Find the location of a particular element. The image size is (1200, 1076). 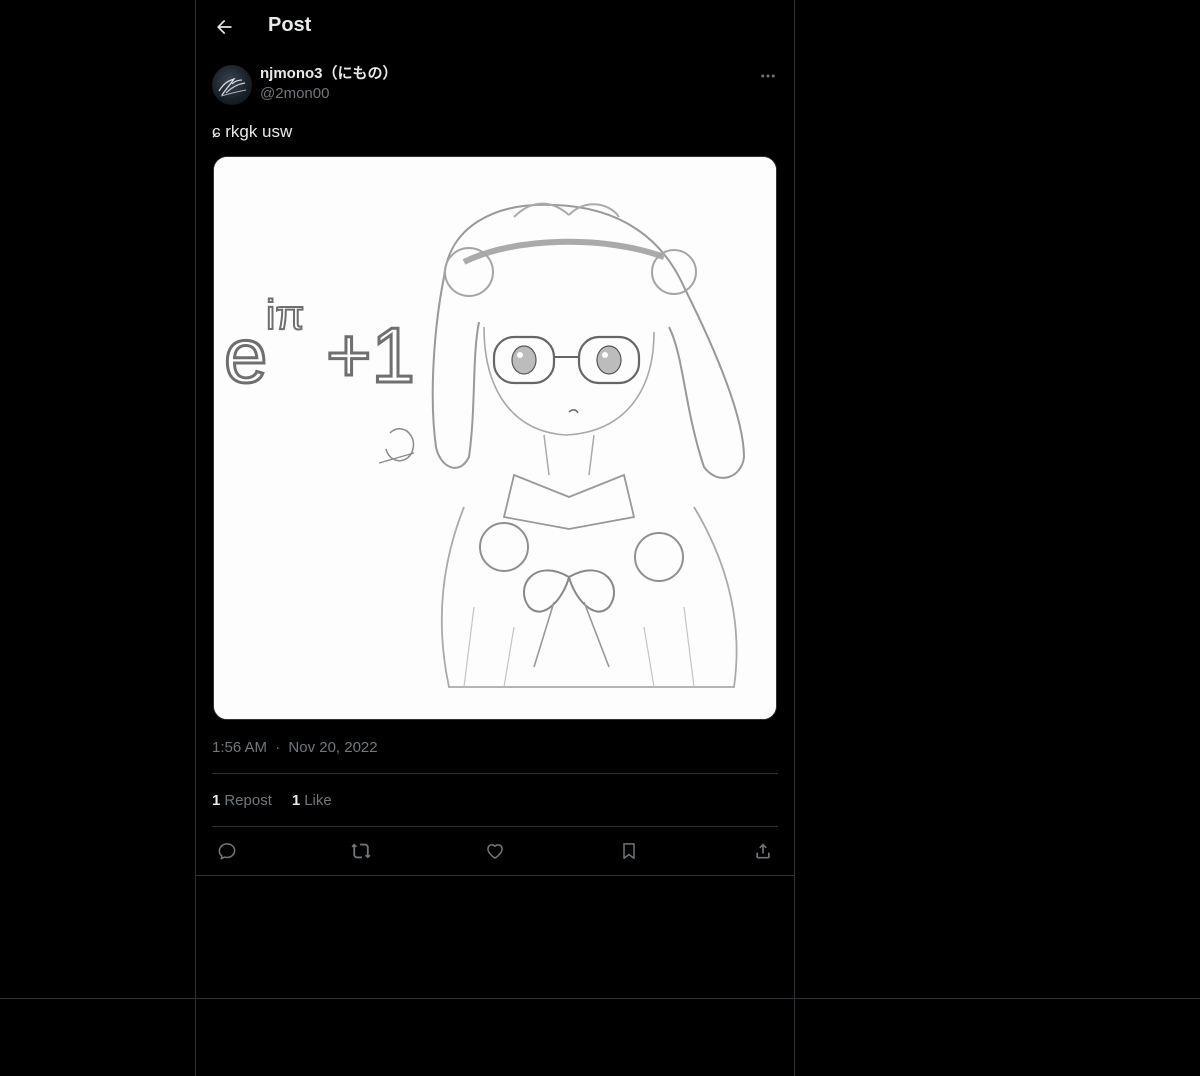

share-icon is located at coordinates (763, 851).